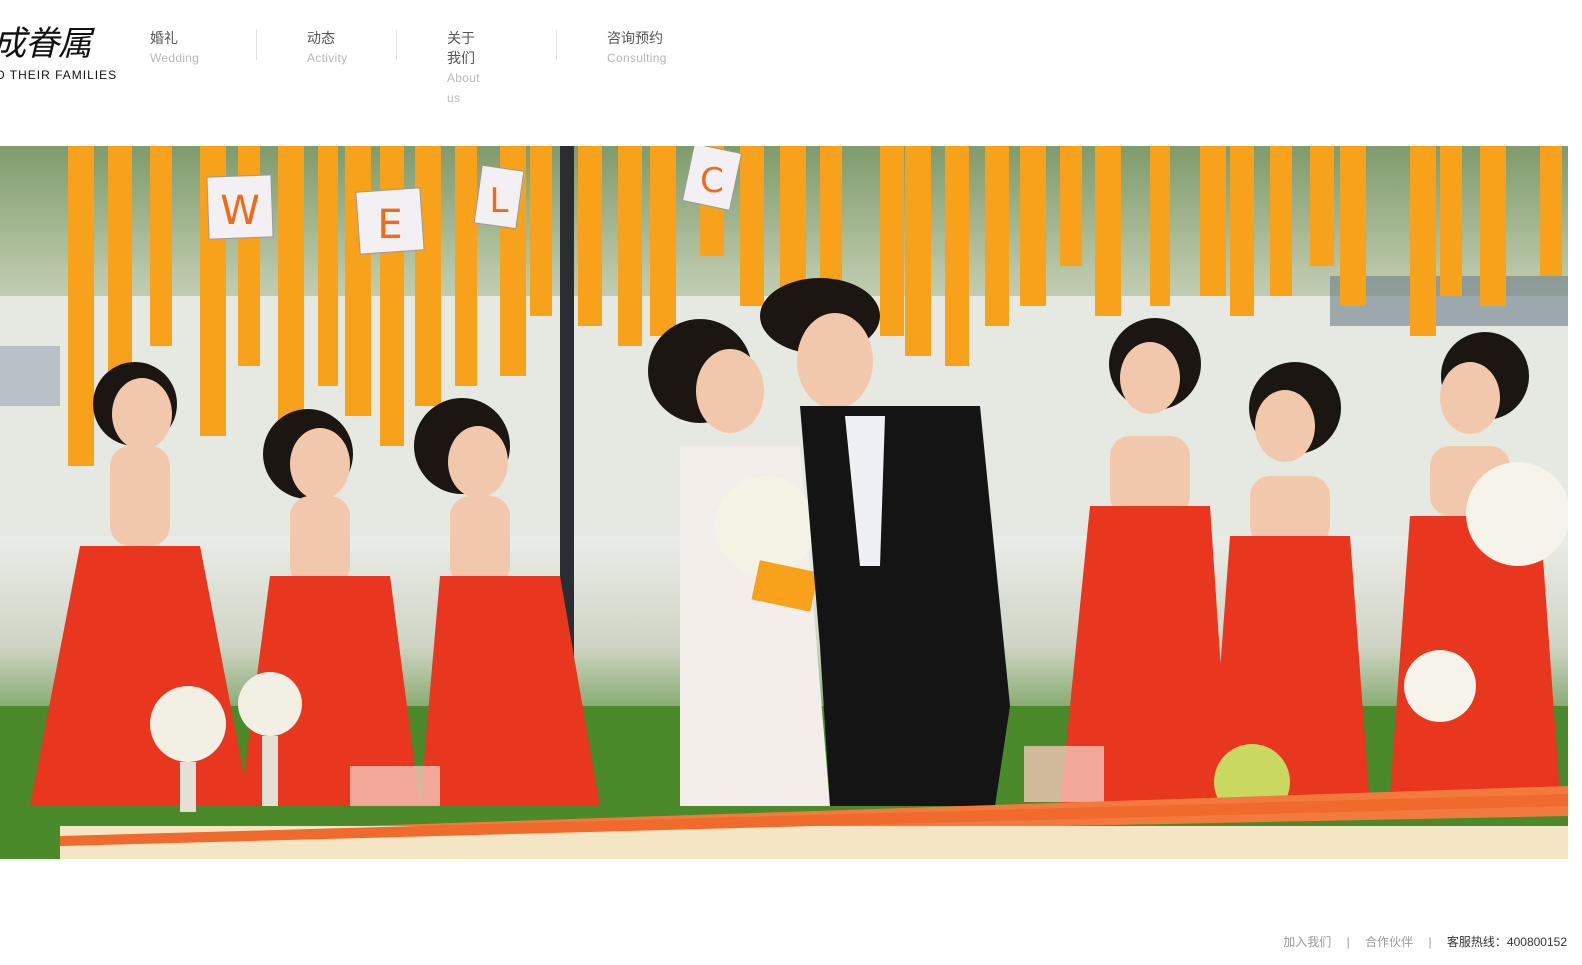 The image size is (1582, 965). What do you see at coordinates (1506, 942) in the screenshot?
I see `footer-hotline: 客服热线：400800152` at bounding box center [1506, 942].